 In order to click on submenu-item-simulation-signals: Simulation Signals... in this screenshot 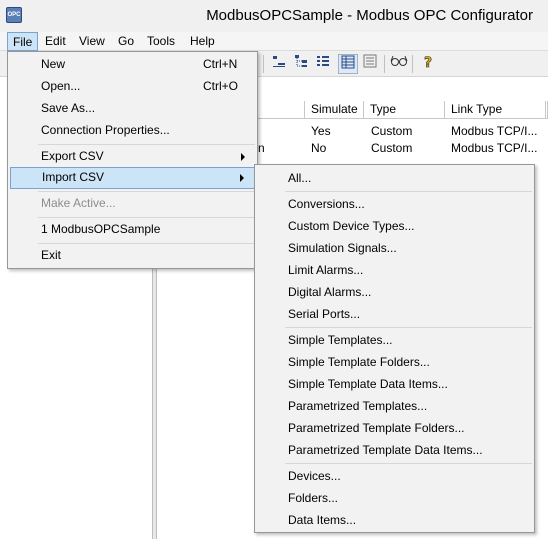, I will do `click(394, 248)`.